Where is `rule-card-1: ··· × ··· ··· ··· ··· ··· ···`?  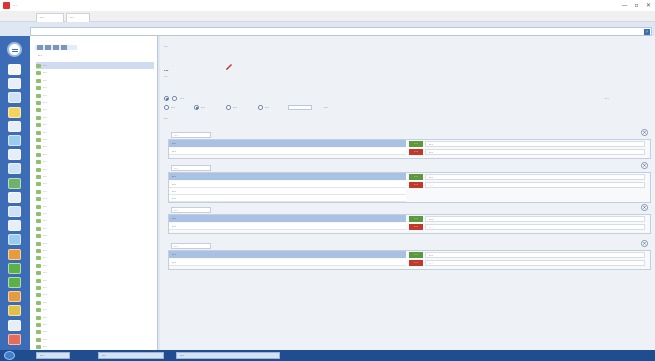
rule-card-1: ··· × ··· ··· ··· ··· ··· ··· is located at coordinates (409, 144).